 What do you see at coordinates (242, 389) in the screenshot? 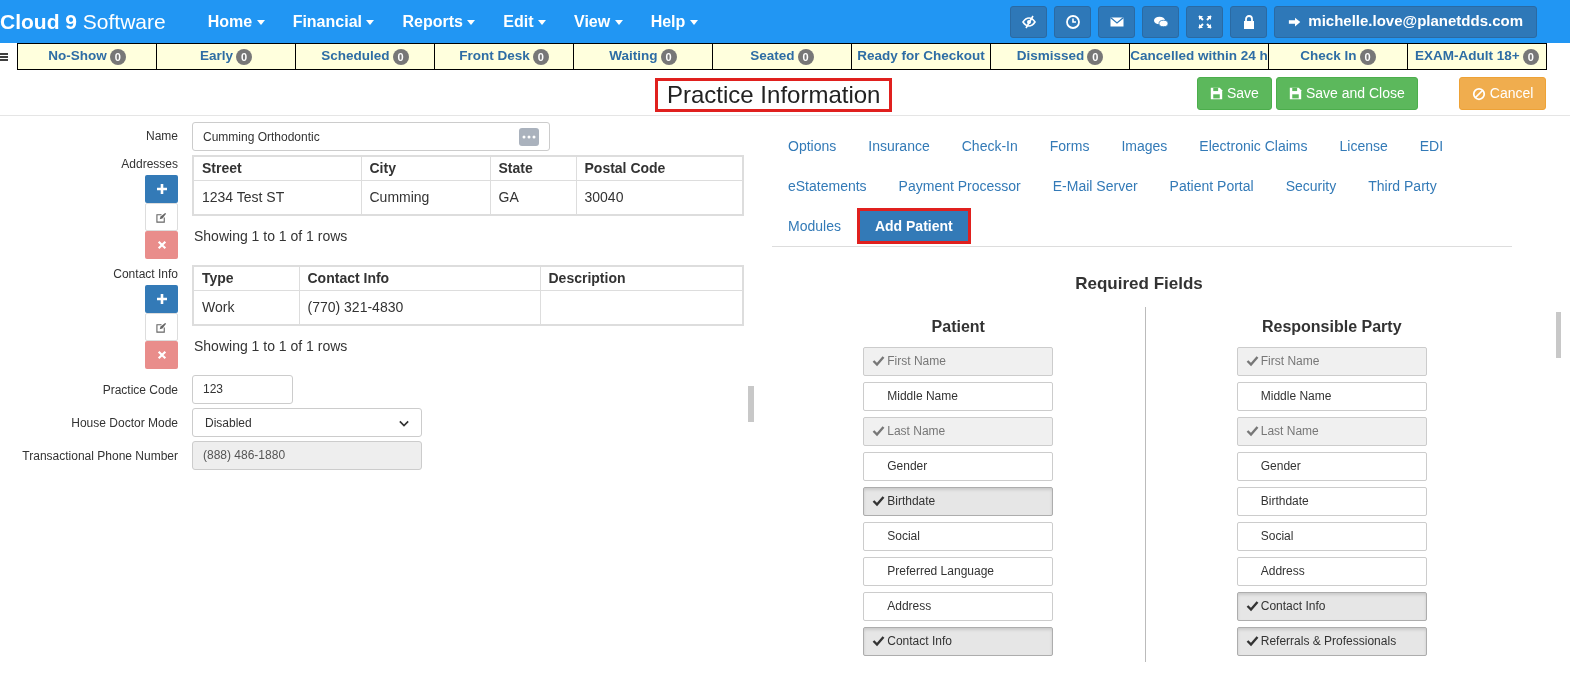
I see `practice-code-field: 123` at bounding box center [242, 389].